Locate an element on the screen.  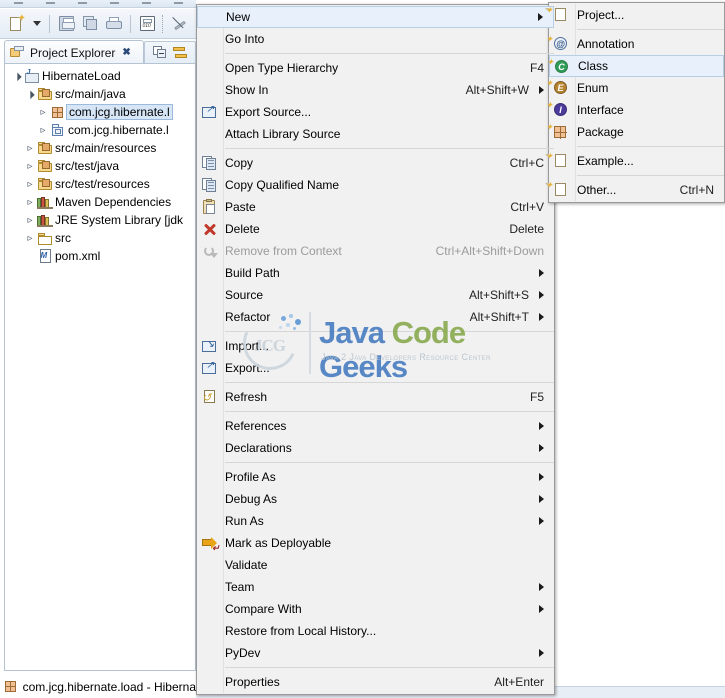
save-button is located at coordinates (66, 24).